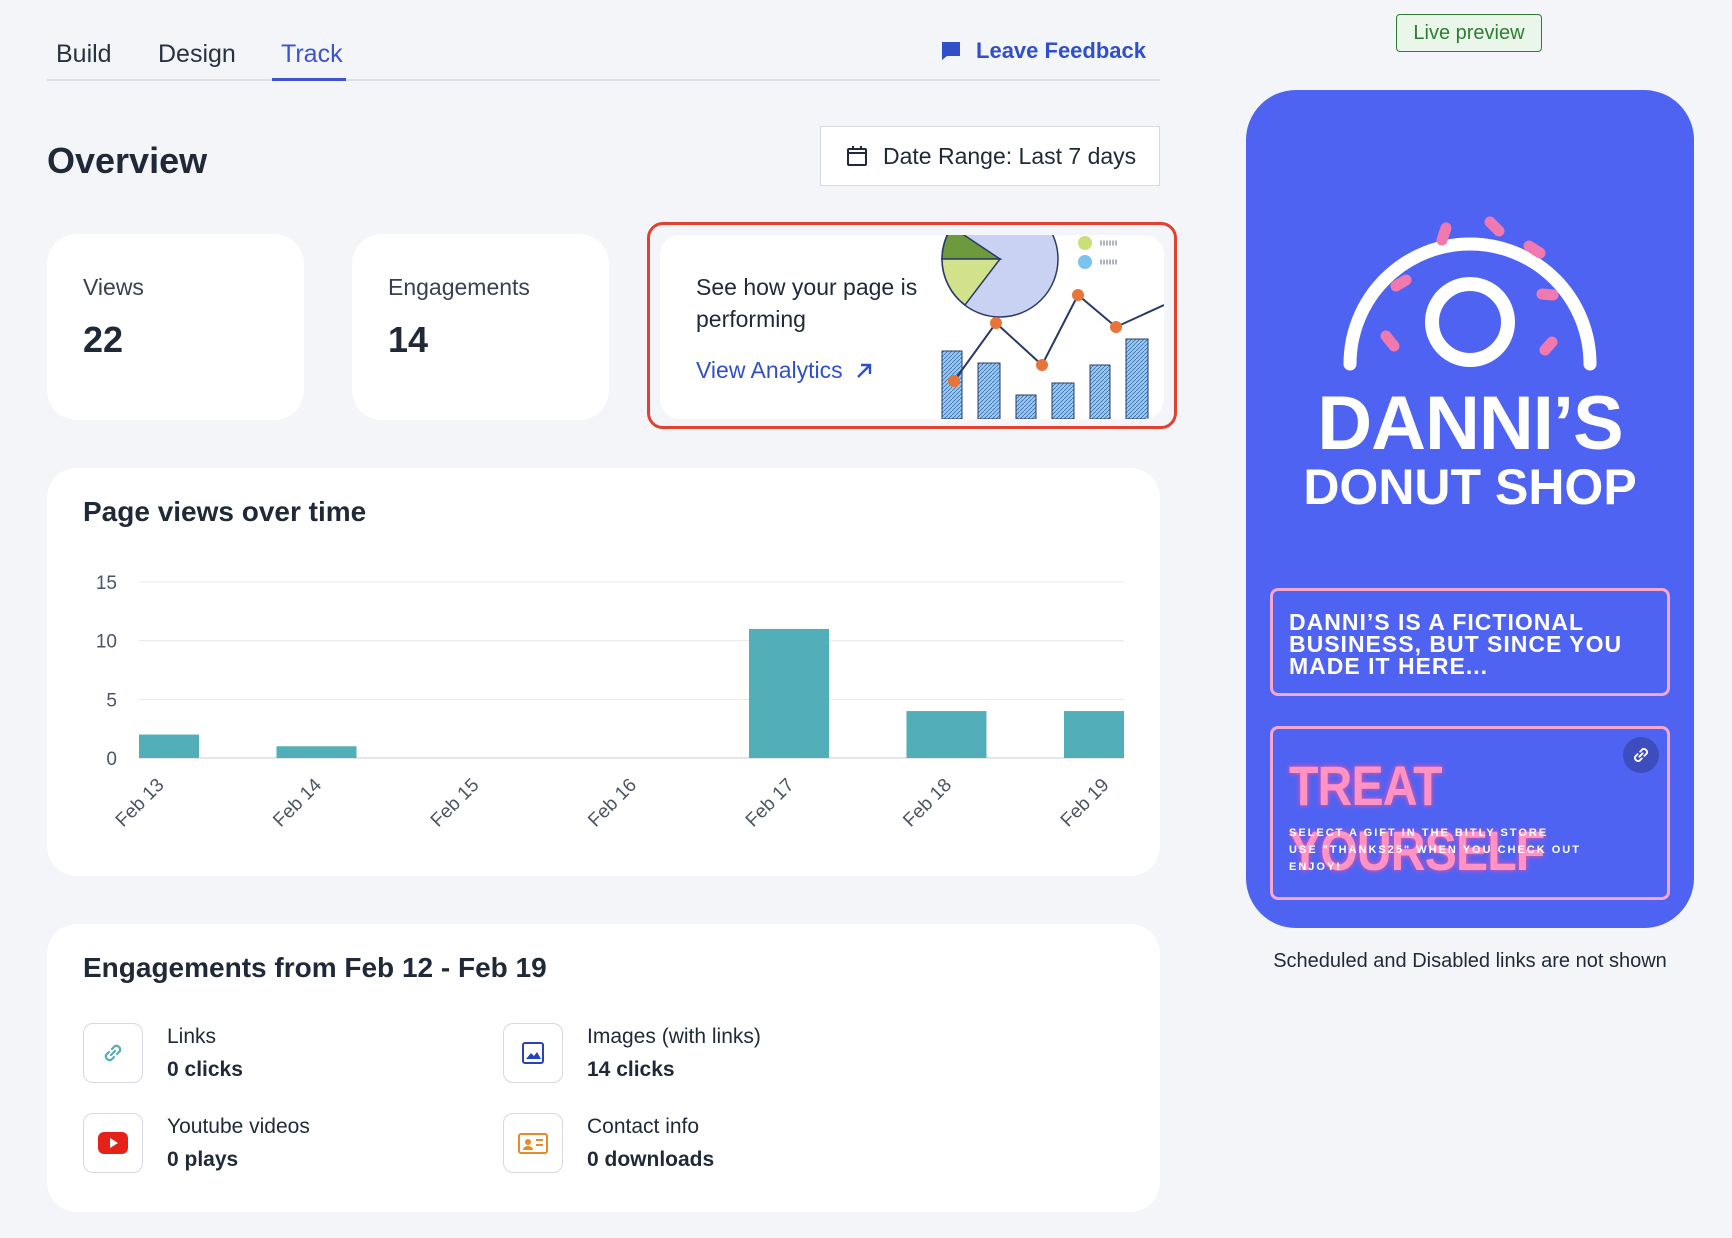 Image resolution: width=1732 pixels, height=1238 pixels. What do you see at coordinates (127, 160) in the screenshot?
I see `page-title: Overview` at bounding box center [127, 160].